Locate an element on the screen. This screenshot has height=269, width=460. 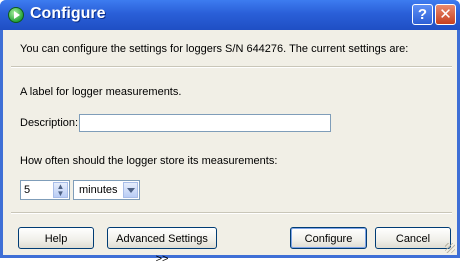
title-help-button: ? is located at coordinates (422, 14).